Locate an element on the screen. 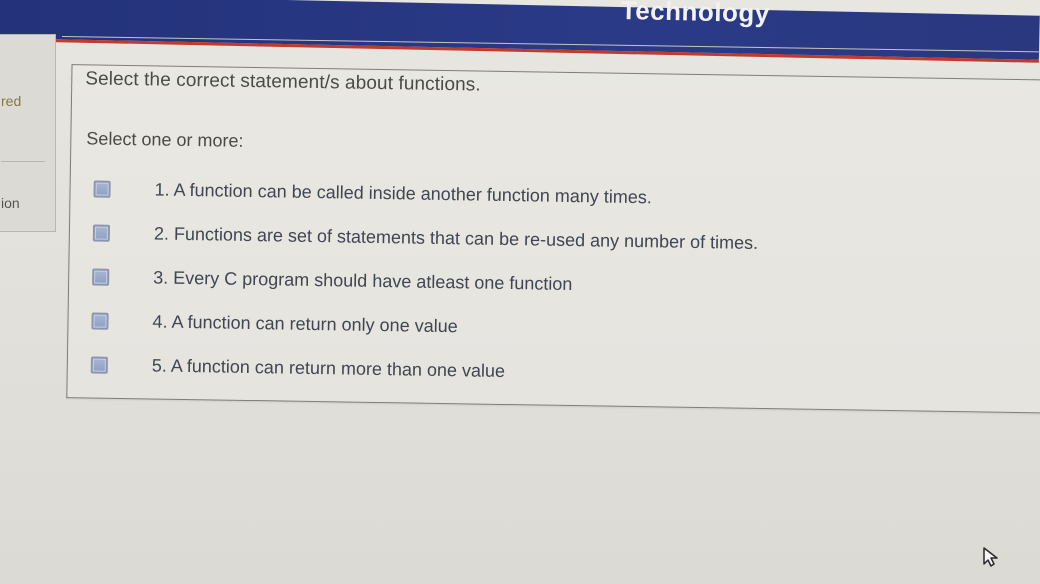  select-instruction: Select one or more: is located at coordinates (165, 139).